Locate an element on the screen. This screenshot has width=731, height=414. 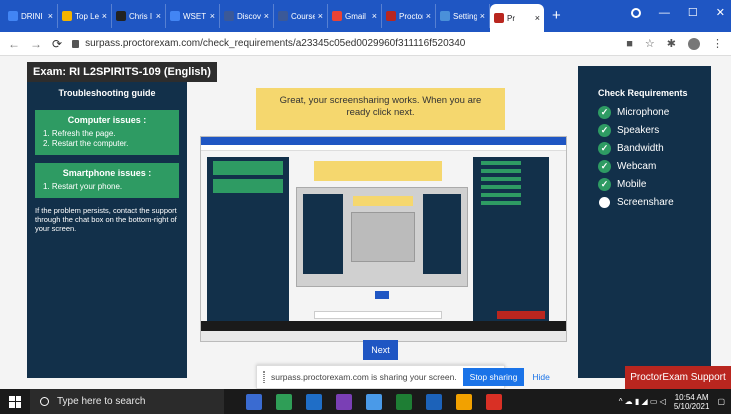
computer-issues-title: Computer issues : is located at coordinates (107, 120).